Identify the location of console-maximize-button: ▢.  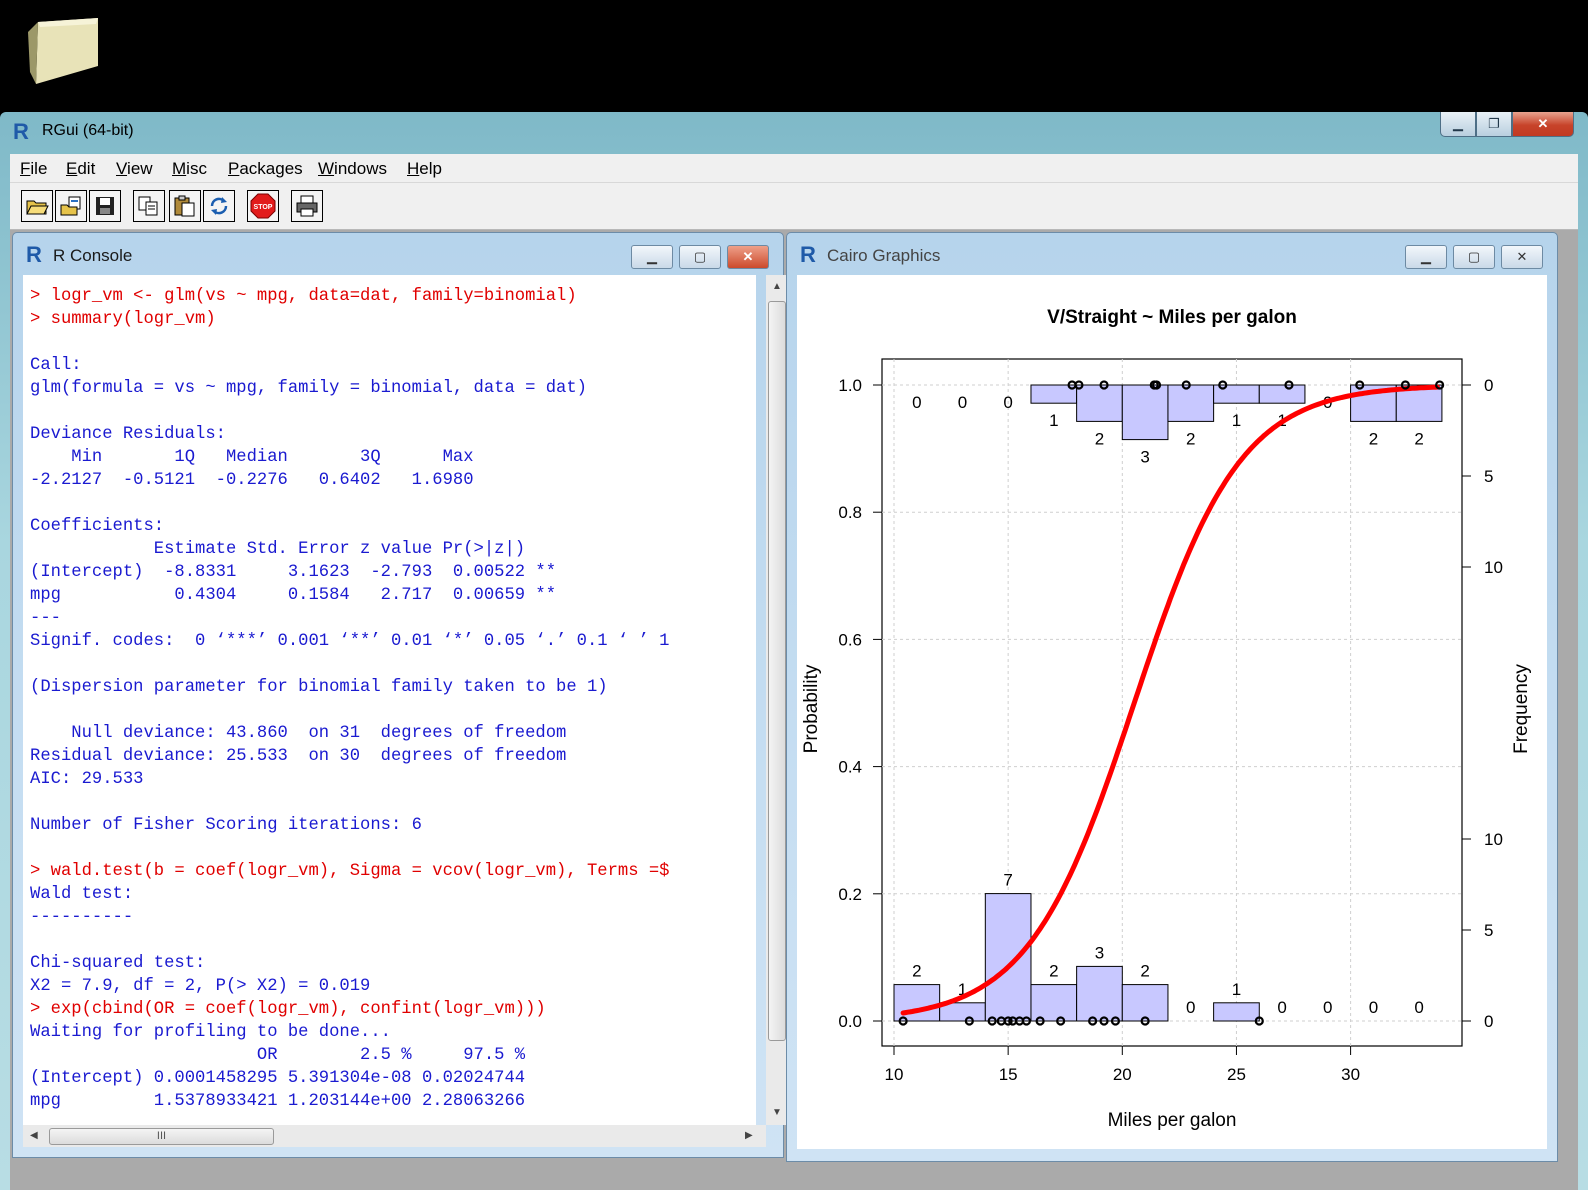
(700, 257).